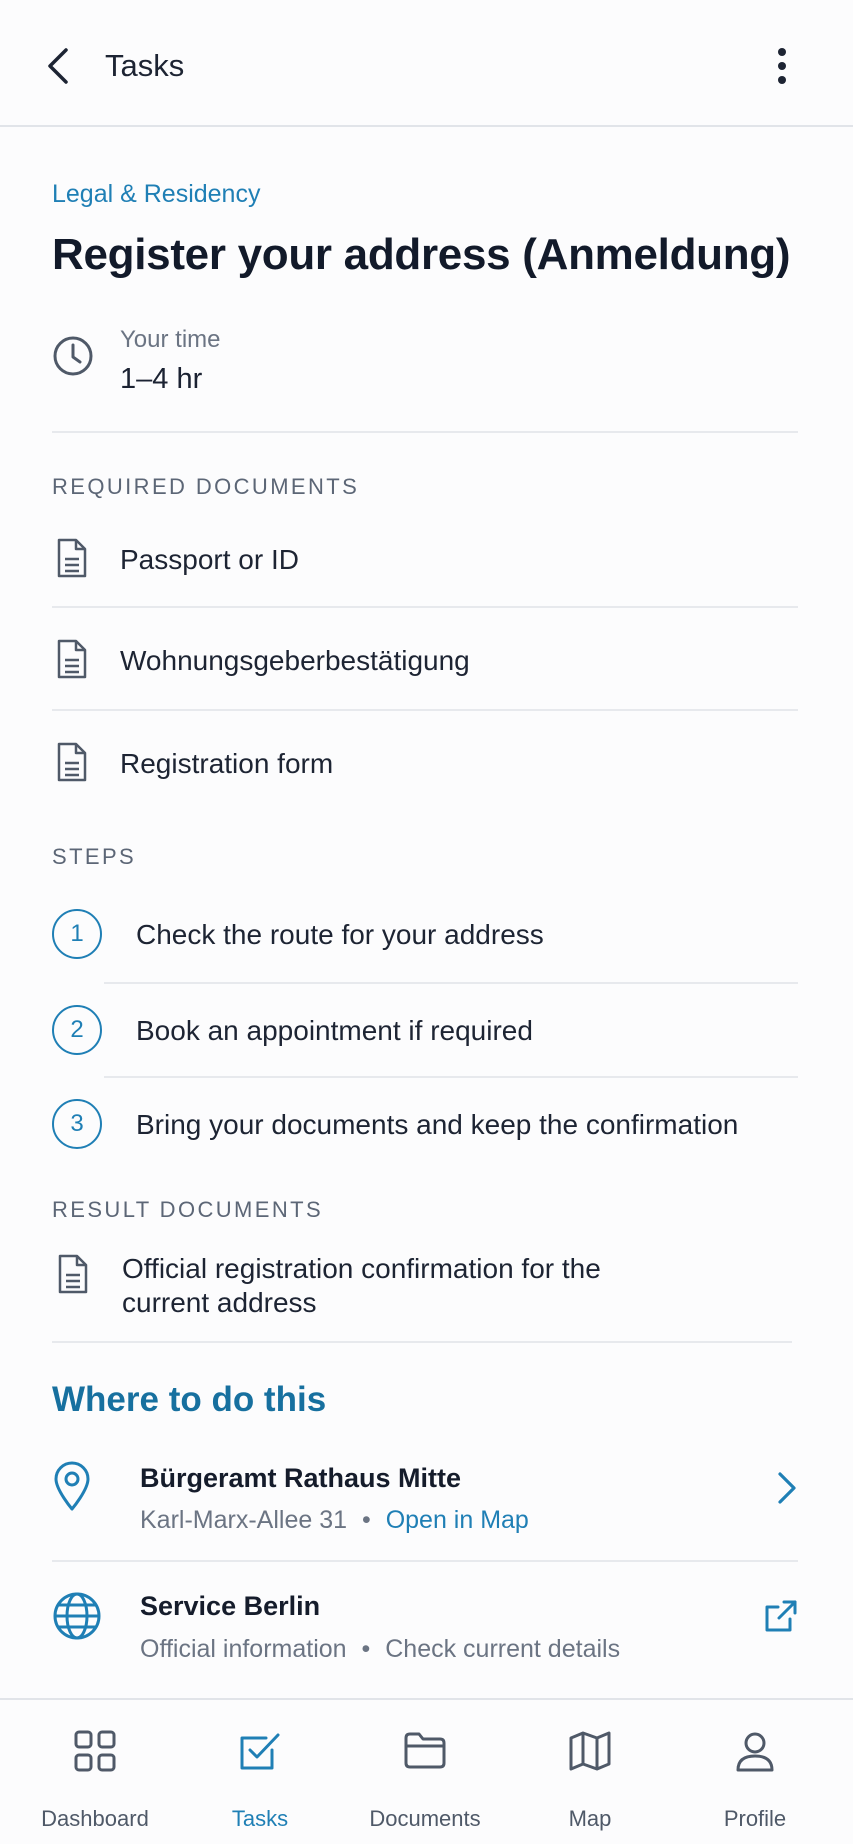 Image resolution: width=853 pixels, height=1844 pixels. What do you see at coordinates (260, 1818) in the screenshot?
I see `nav-label: Tasks` at bounding box center [260, 1818].